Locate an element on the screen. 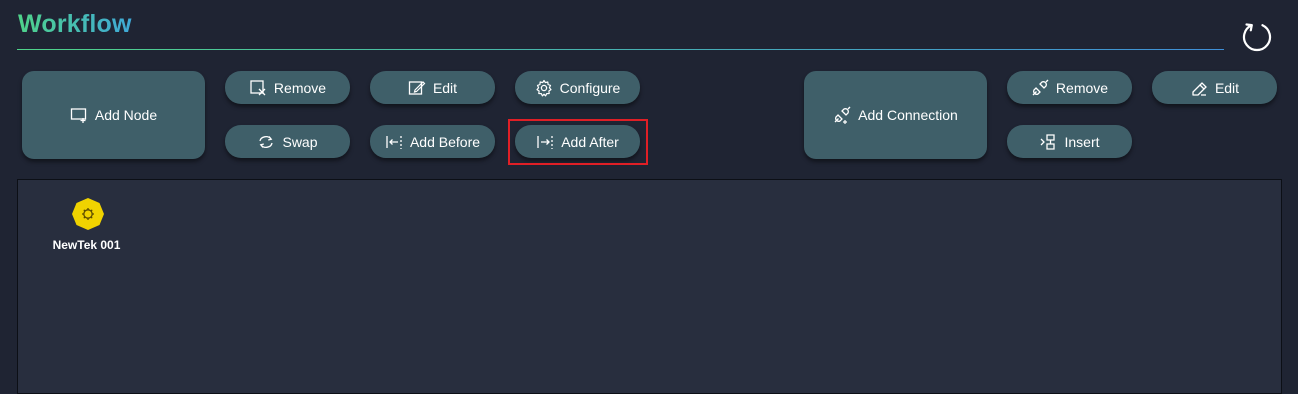  configure-button: Configure is located at coordinates (577, 87).